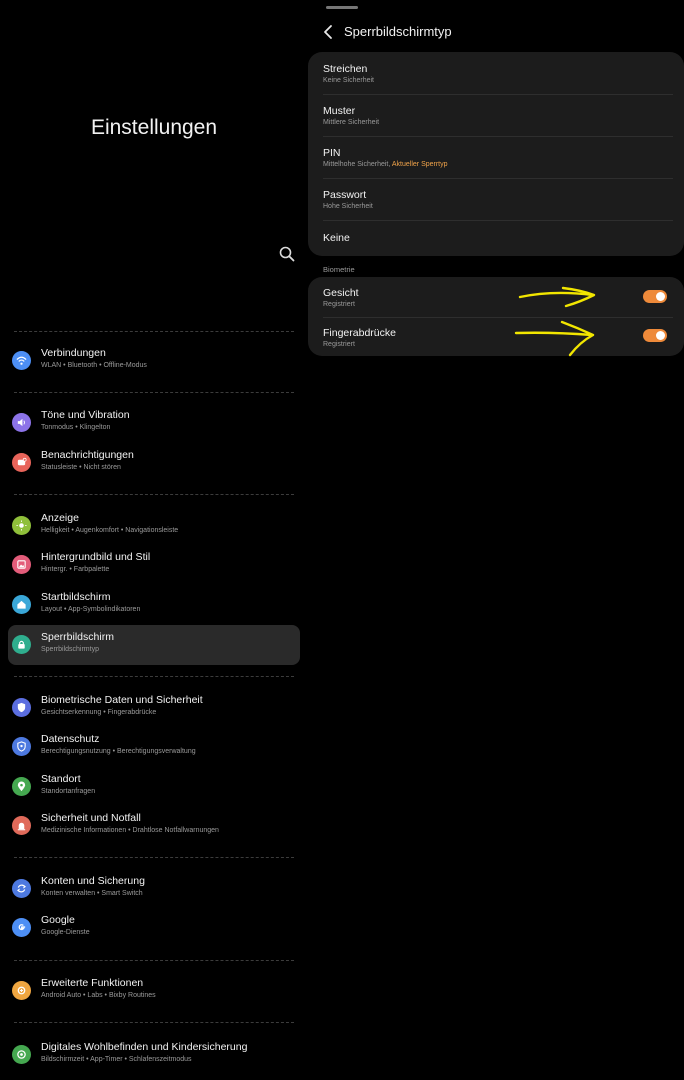 The image size is (684, 1080). What do you see at coordinates (21, 644) in the screenshot?
I see `lock-icon` at bounding box center [21, 644].